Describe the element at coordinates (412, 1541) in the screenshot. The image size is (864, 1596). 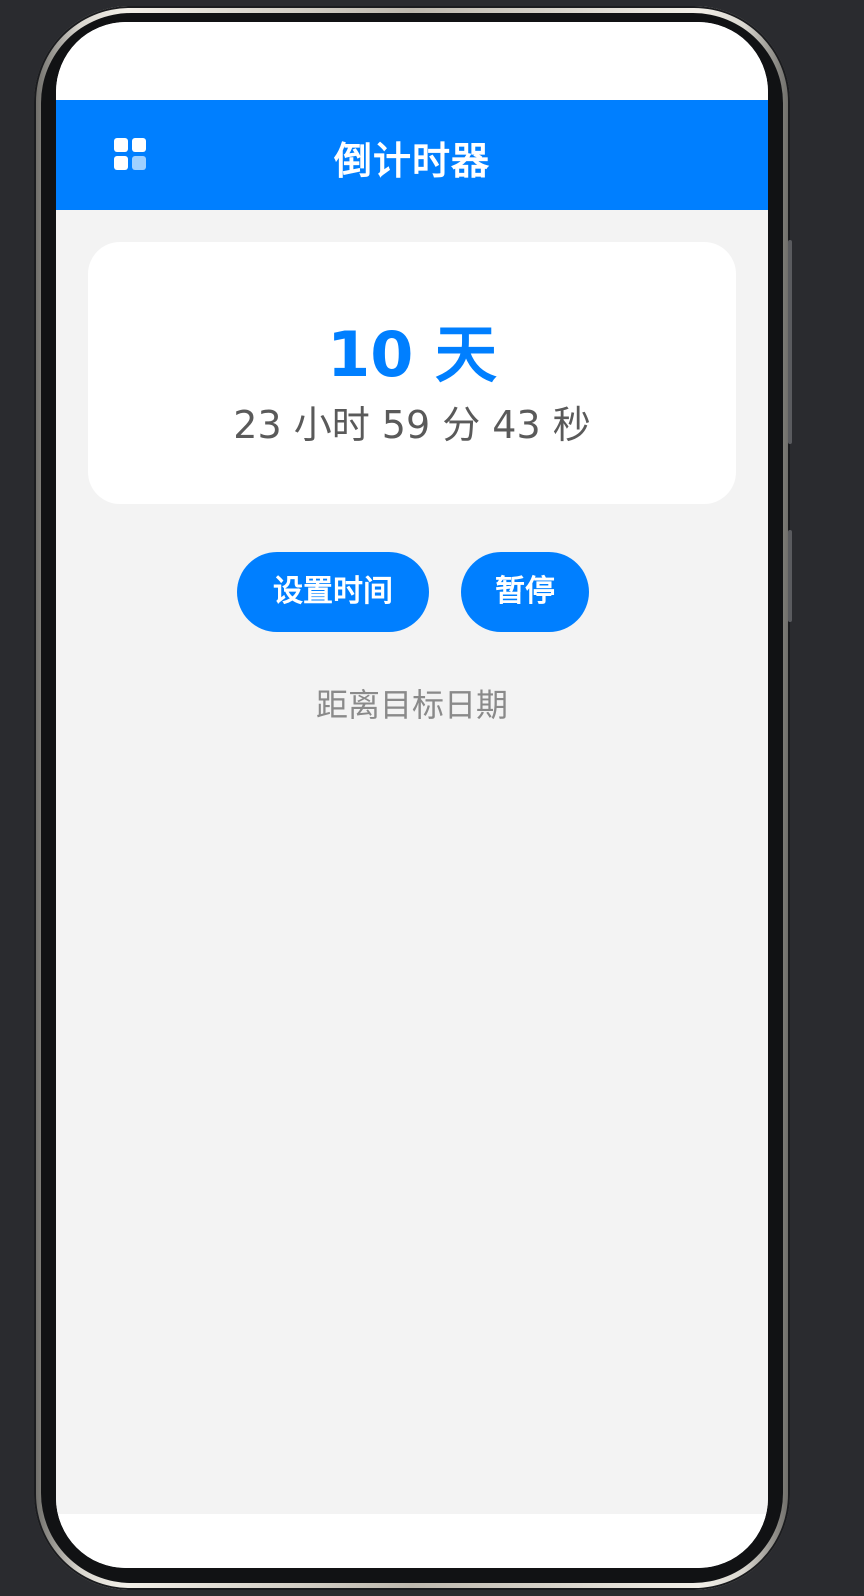
I see `bottom-safe-area` at that location.